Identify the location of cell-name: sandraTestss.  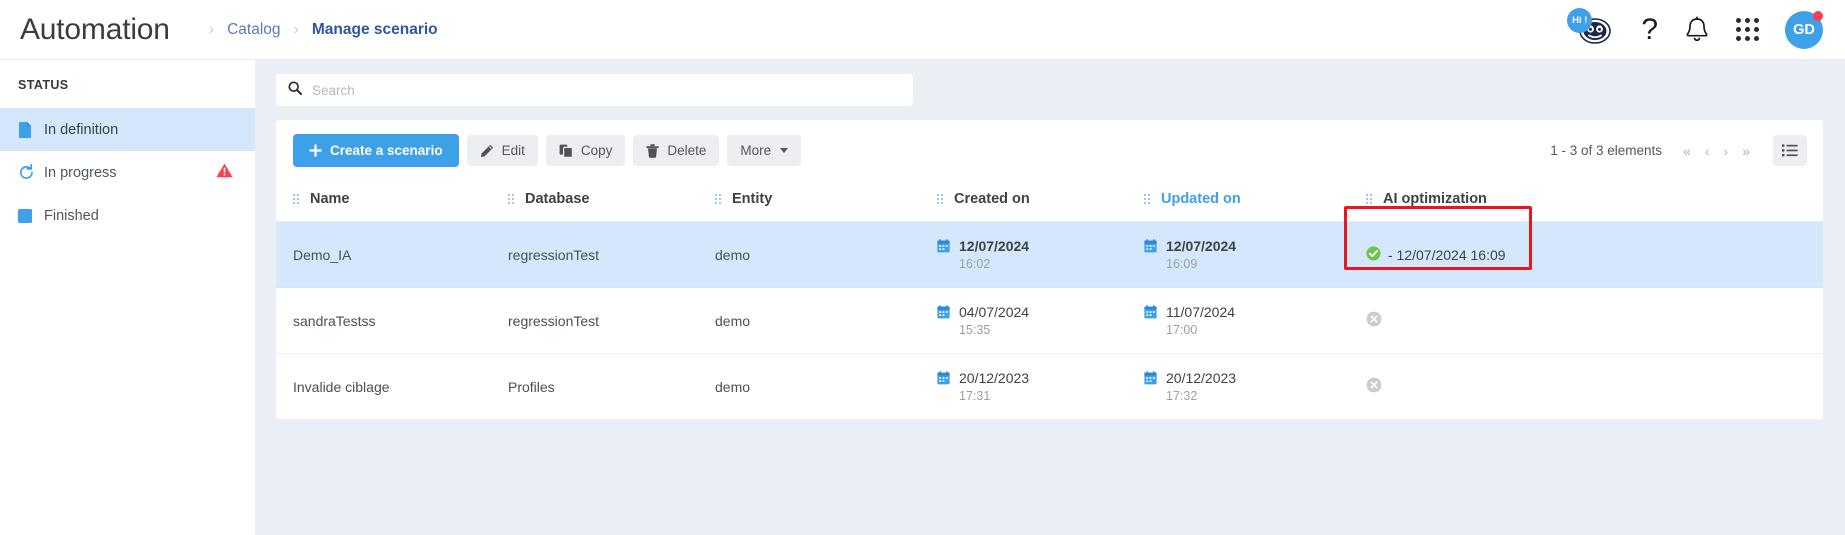
(392, 321).